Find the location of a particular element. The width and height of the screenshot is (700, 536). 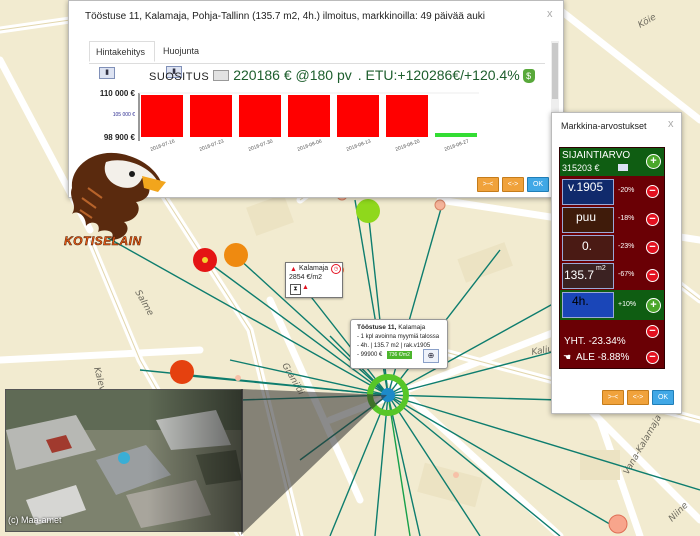

location-label: SIJAINTIARVO is located at coordinates (596, 155).